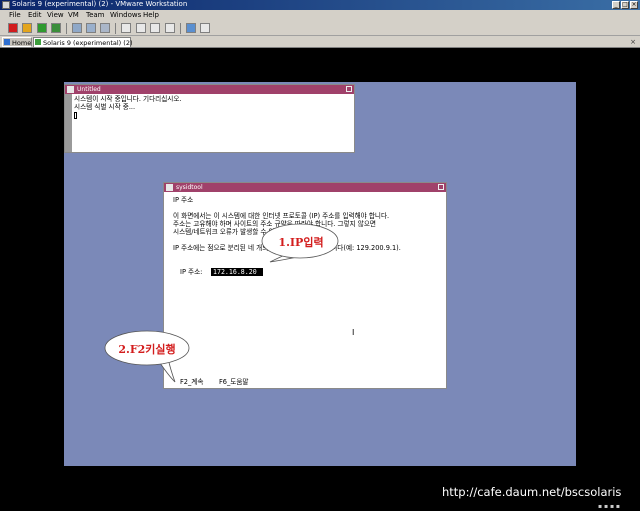  I want to click on status-tray-icons: ▪ ▪ ▪ ▪, so click(609, 506).